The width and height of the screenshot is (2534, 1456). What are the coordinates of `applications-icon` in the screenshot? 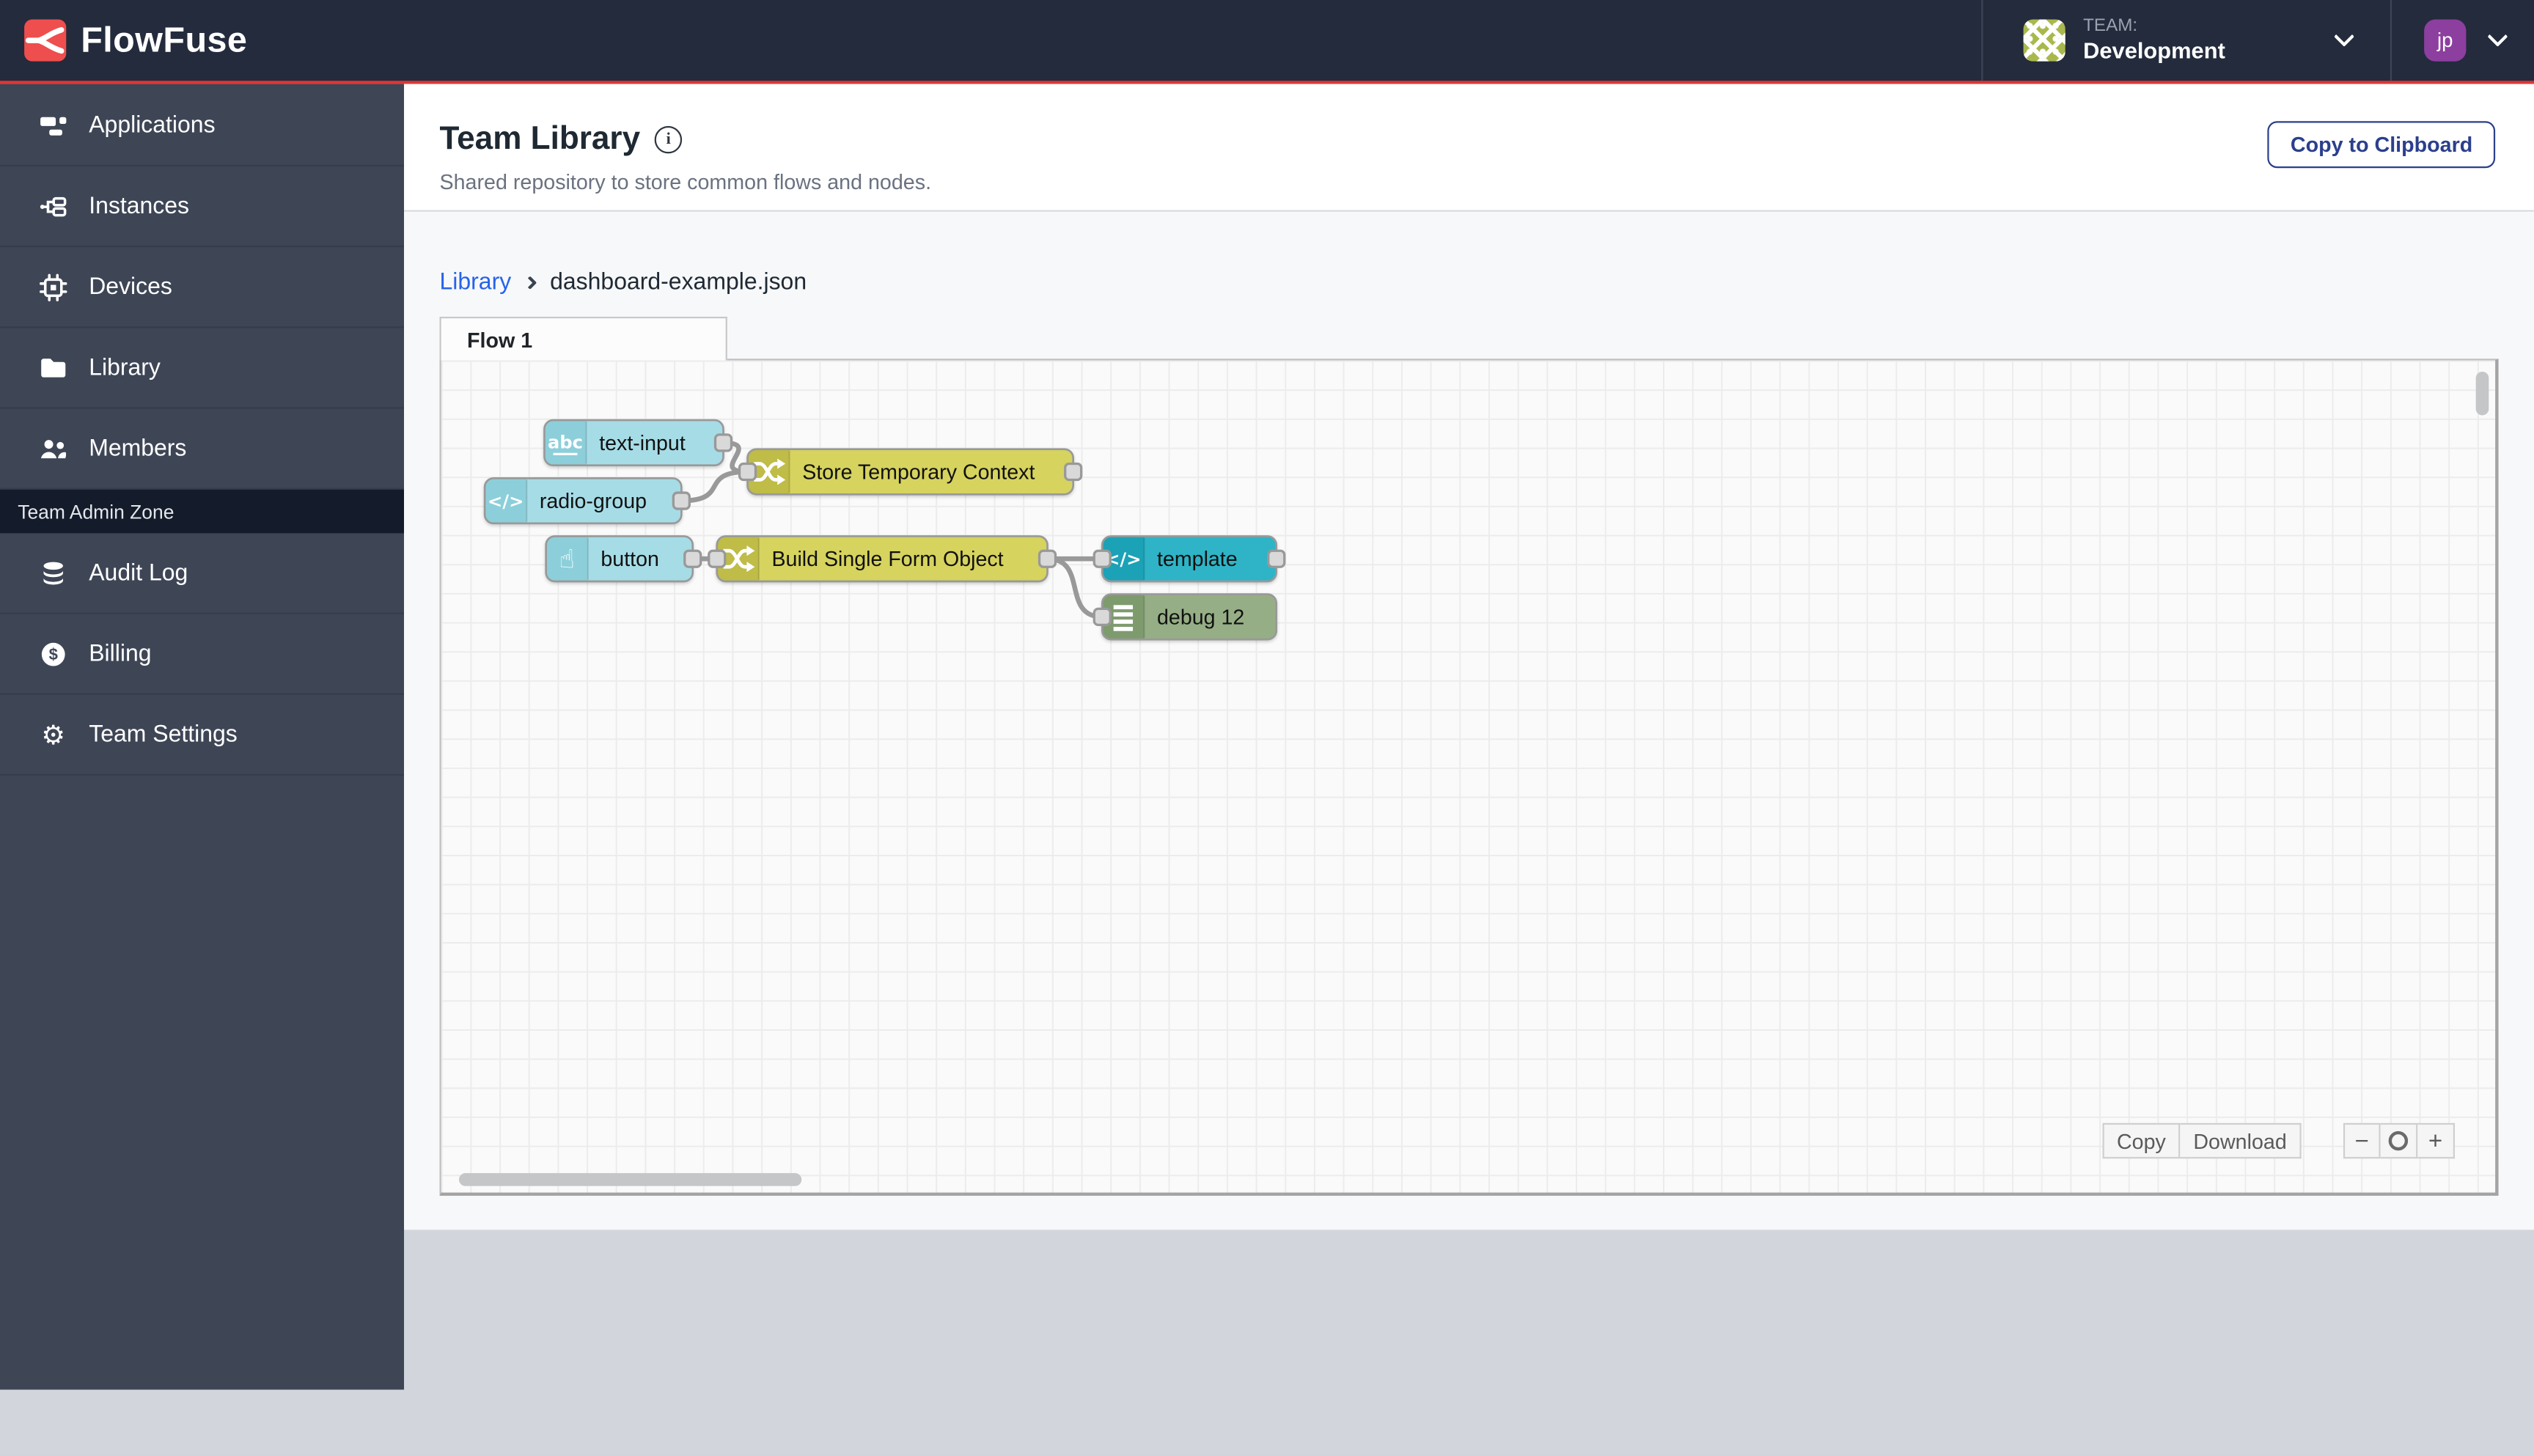 It's located at (53, 125).